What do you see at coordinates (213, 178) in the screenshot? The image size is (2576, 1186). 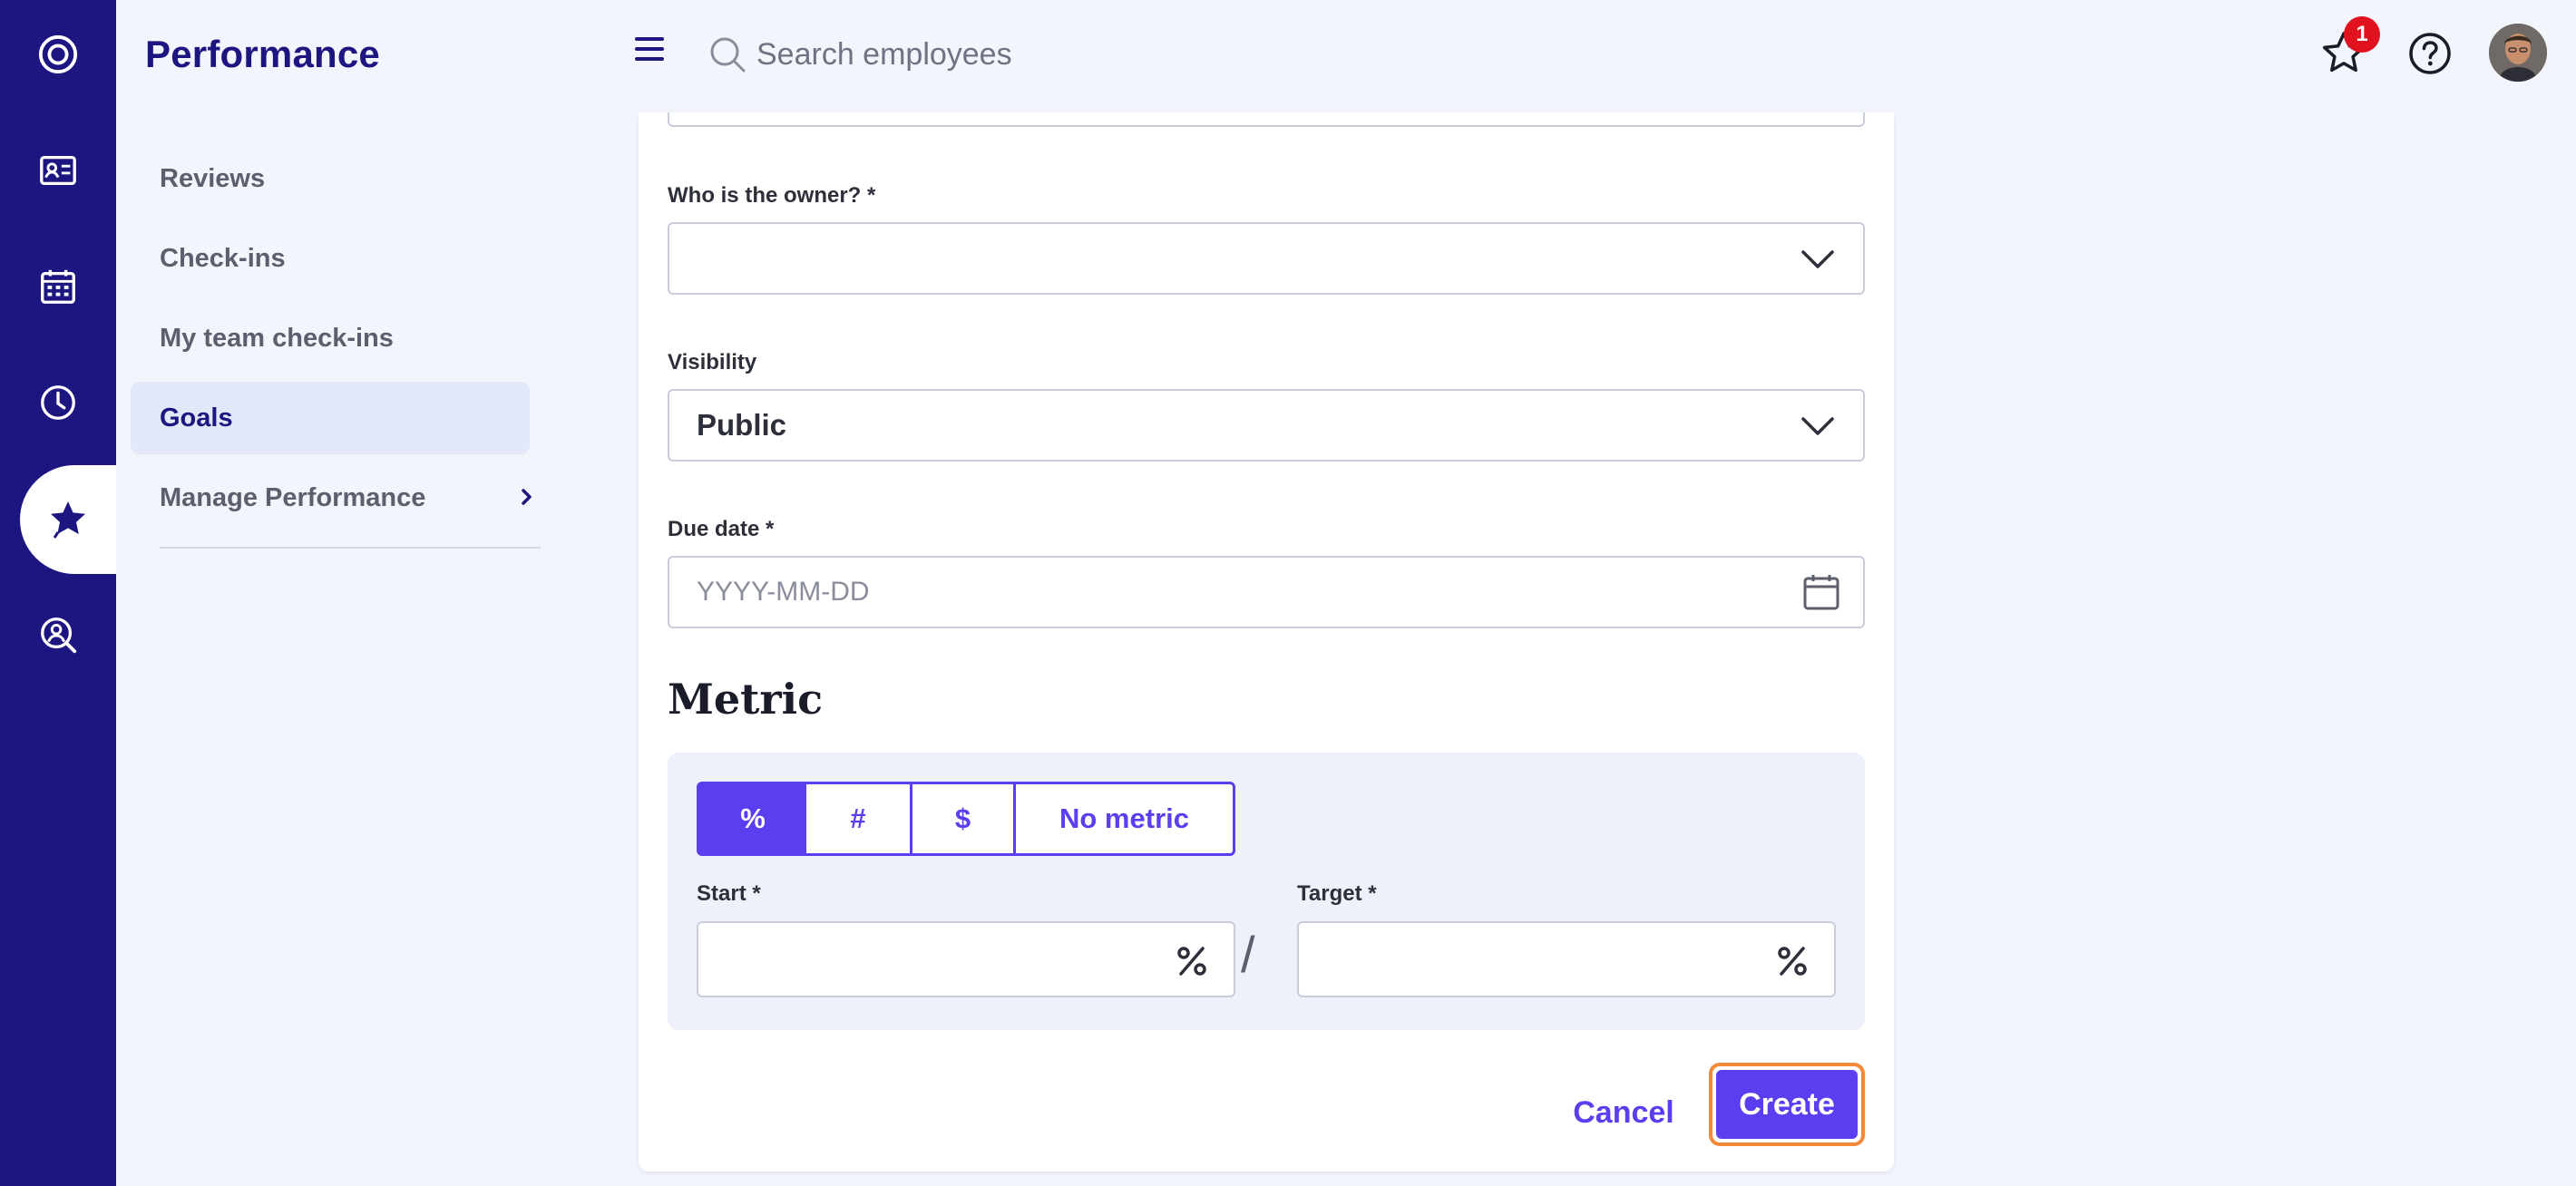 I see `nav-item-label: Reviews` at bounding box center [213, 178].